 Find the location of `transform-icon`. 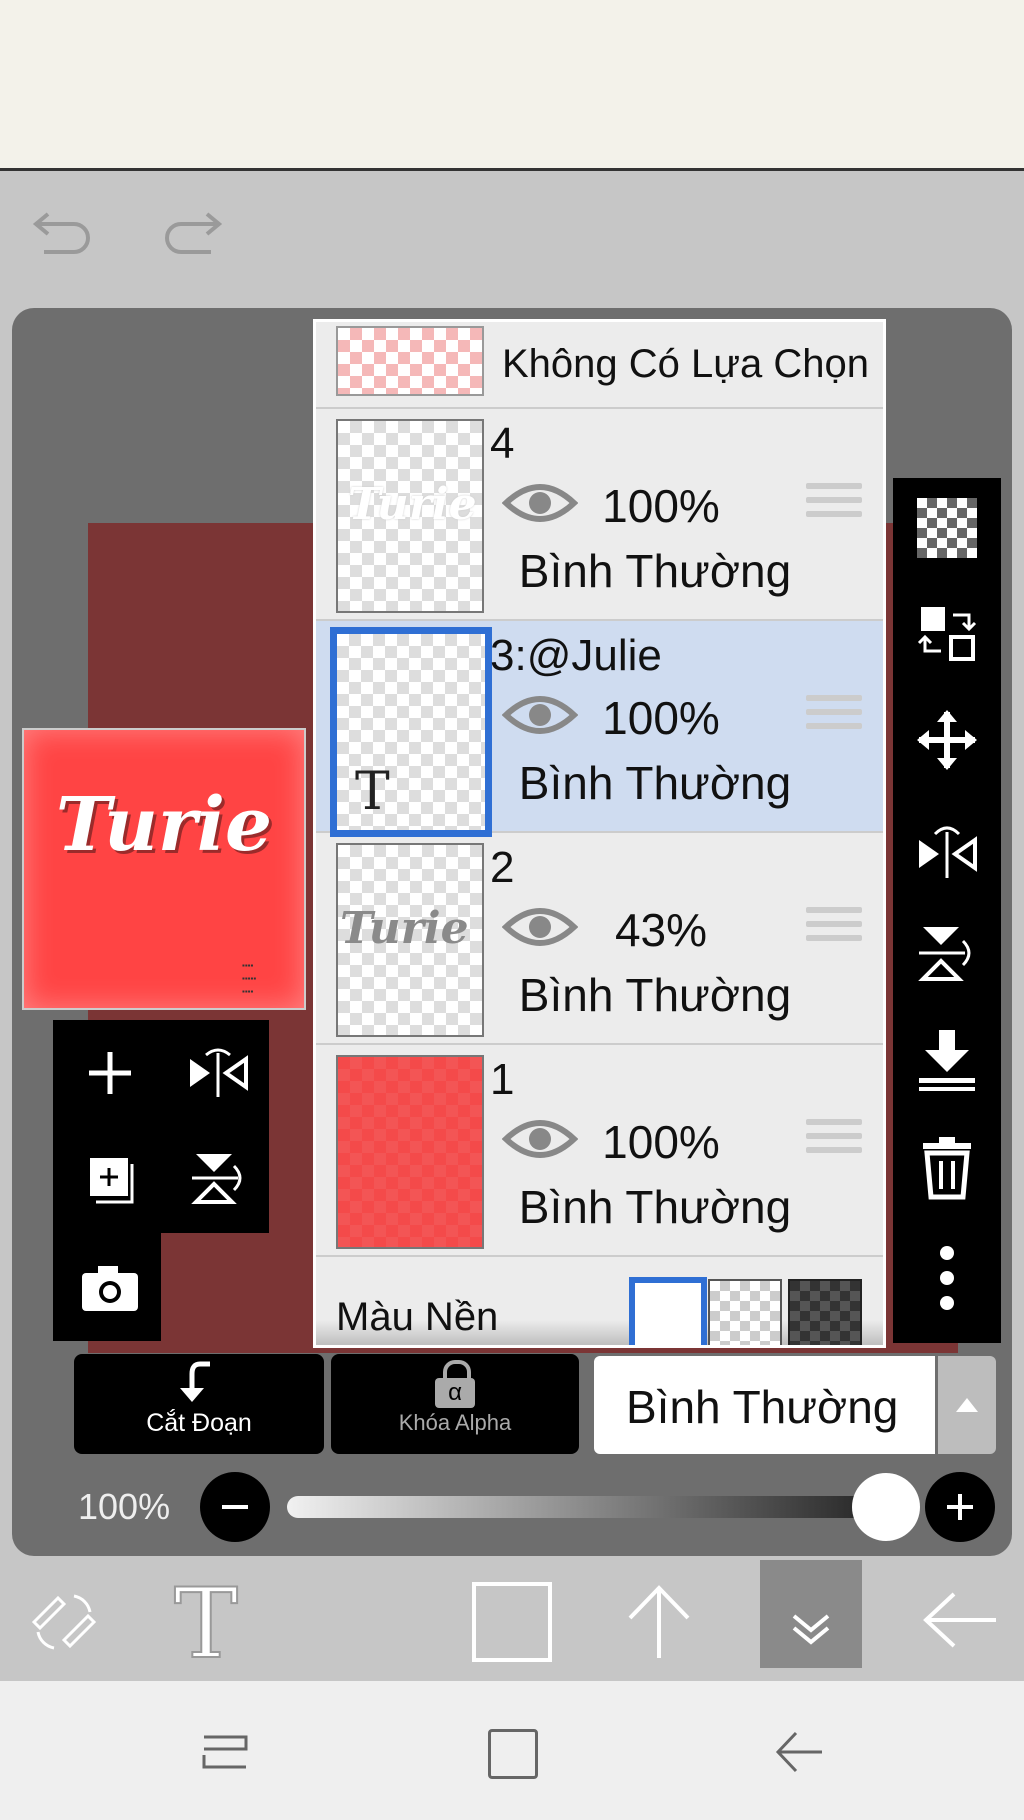

transform-icon is located at coordinates (64, 1622).